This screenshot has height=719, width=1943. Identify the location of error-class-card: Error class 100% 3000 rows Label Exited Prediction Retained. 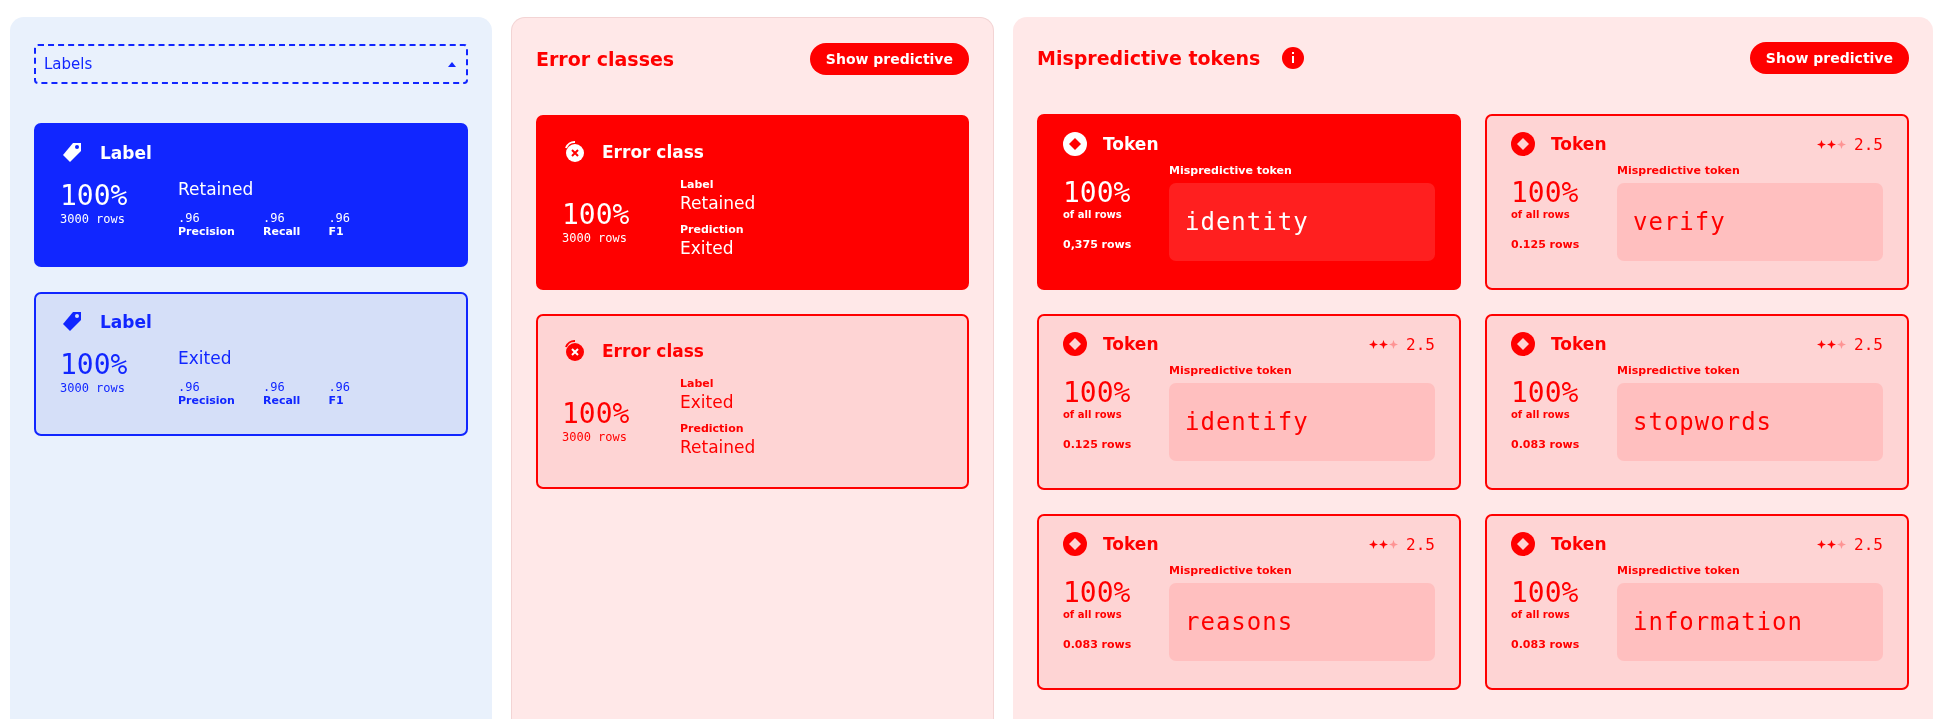
(752, 401).